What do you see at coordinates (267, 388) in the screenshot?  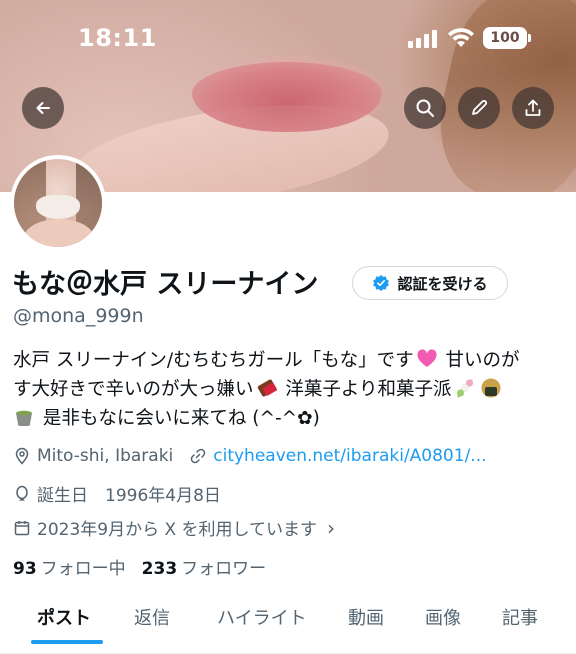 I see `chocolate-bar-icon` at bounding box center [267, 388].